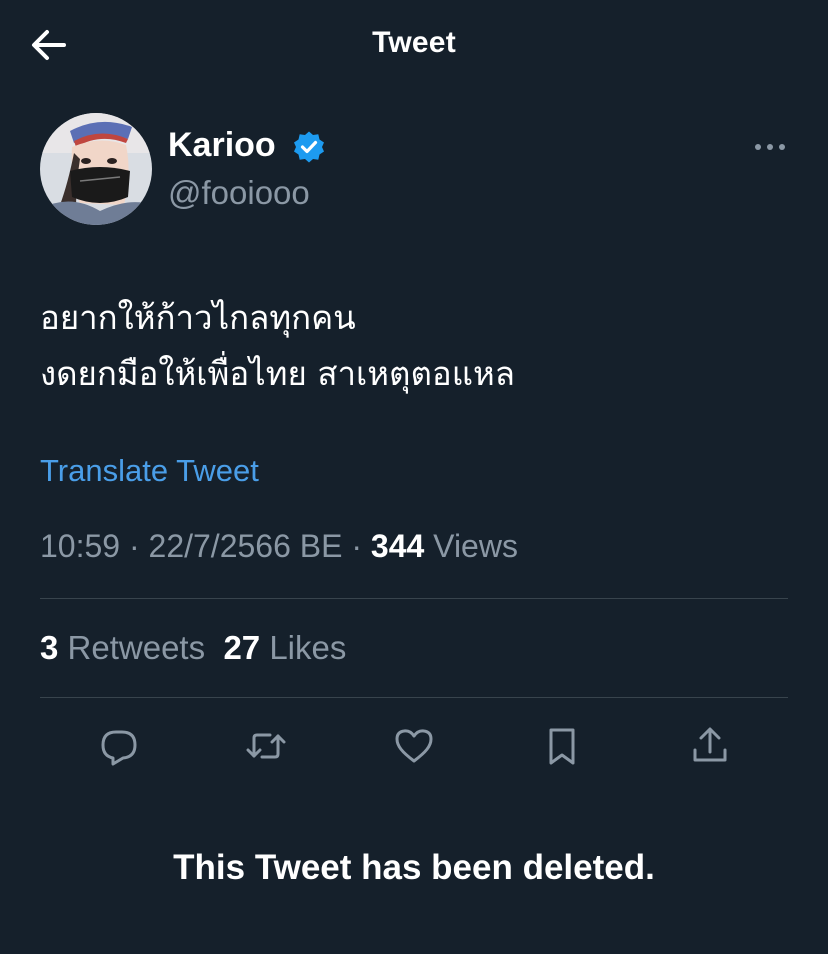  I want to click on tweet-text-line: งดยกมือให้เพื่อไทย สาเหตุตอแหล, so click(277, 373).